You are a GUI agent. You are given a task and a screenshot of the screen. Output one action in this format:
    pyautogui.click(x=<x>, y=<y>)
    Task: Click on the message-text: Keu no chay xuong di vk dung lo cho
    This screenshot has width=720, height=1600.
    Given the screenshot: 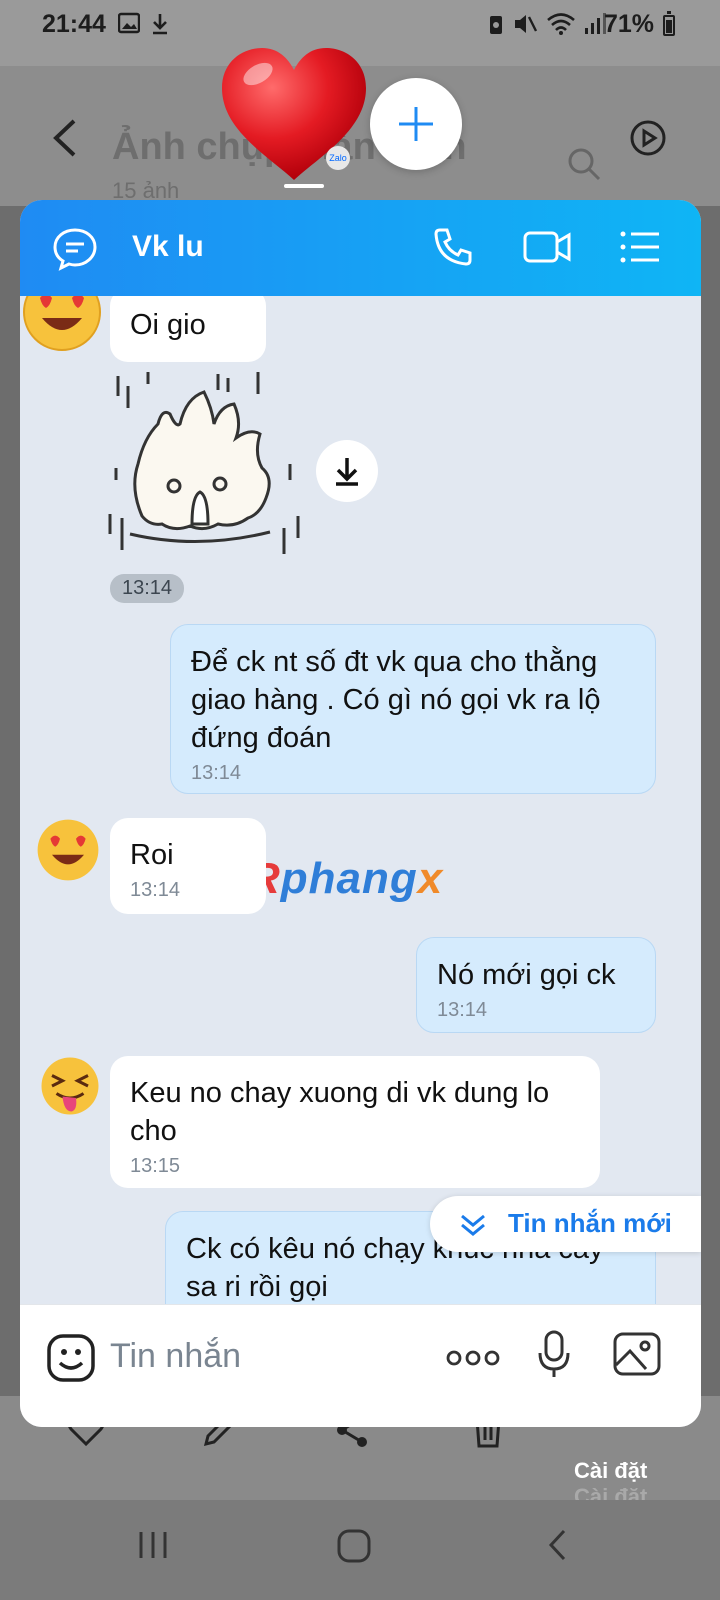 What is the action you would take?
    pyautogui.click(x=340, y=1112)
    